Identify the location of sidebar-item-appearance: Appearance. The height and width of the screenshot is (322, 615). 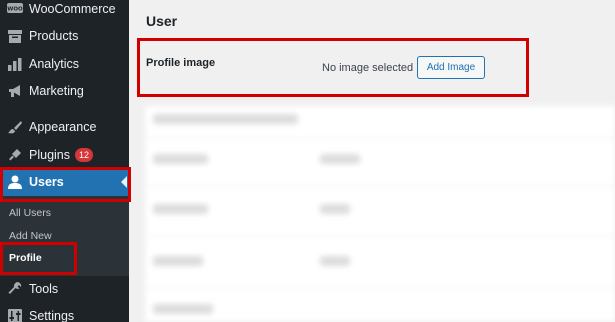
(64, 127).